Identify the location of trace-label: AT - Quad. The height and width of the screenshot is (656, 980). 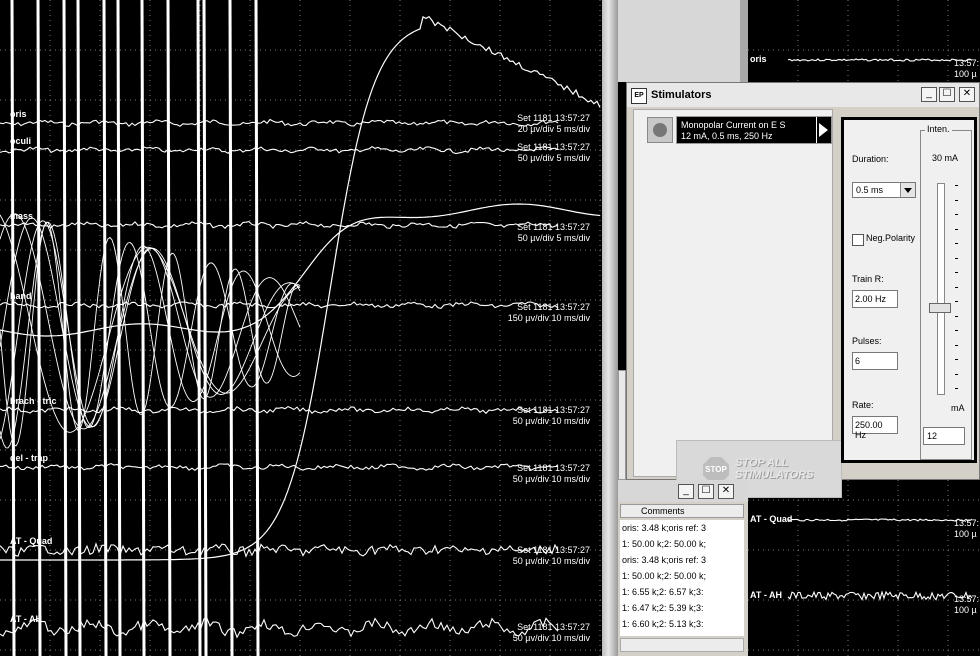
(771, 519).